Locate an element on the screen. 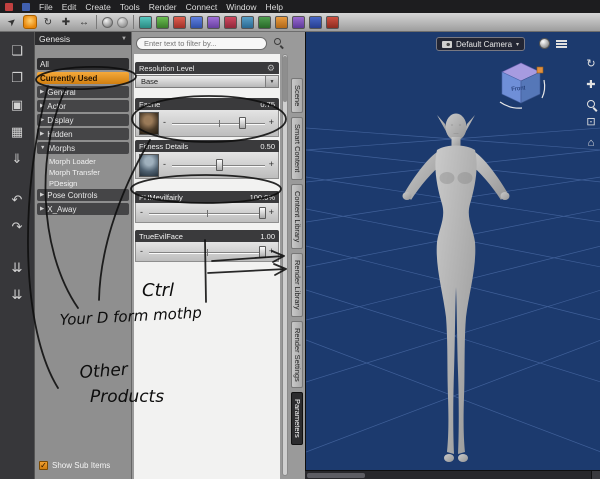  resolution-select: Base ▼ is located at coordinates (207, 81).